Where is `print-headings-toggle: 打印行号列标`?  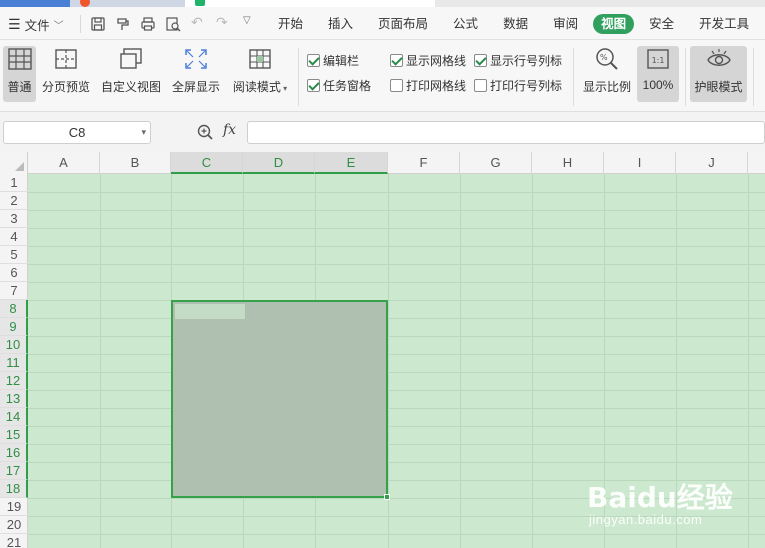
print-headings-toggle: 打印行号列标 is located at coordinates (518, 85).